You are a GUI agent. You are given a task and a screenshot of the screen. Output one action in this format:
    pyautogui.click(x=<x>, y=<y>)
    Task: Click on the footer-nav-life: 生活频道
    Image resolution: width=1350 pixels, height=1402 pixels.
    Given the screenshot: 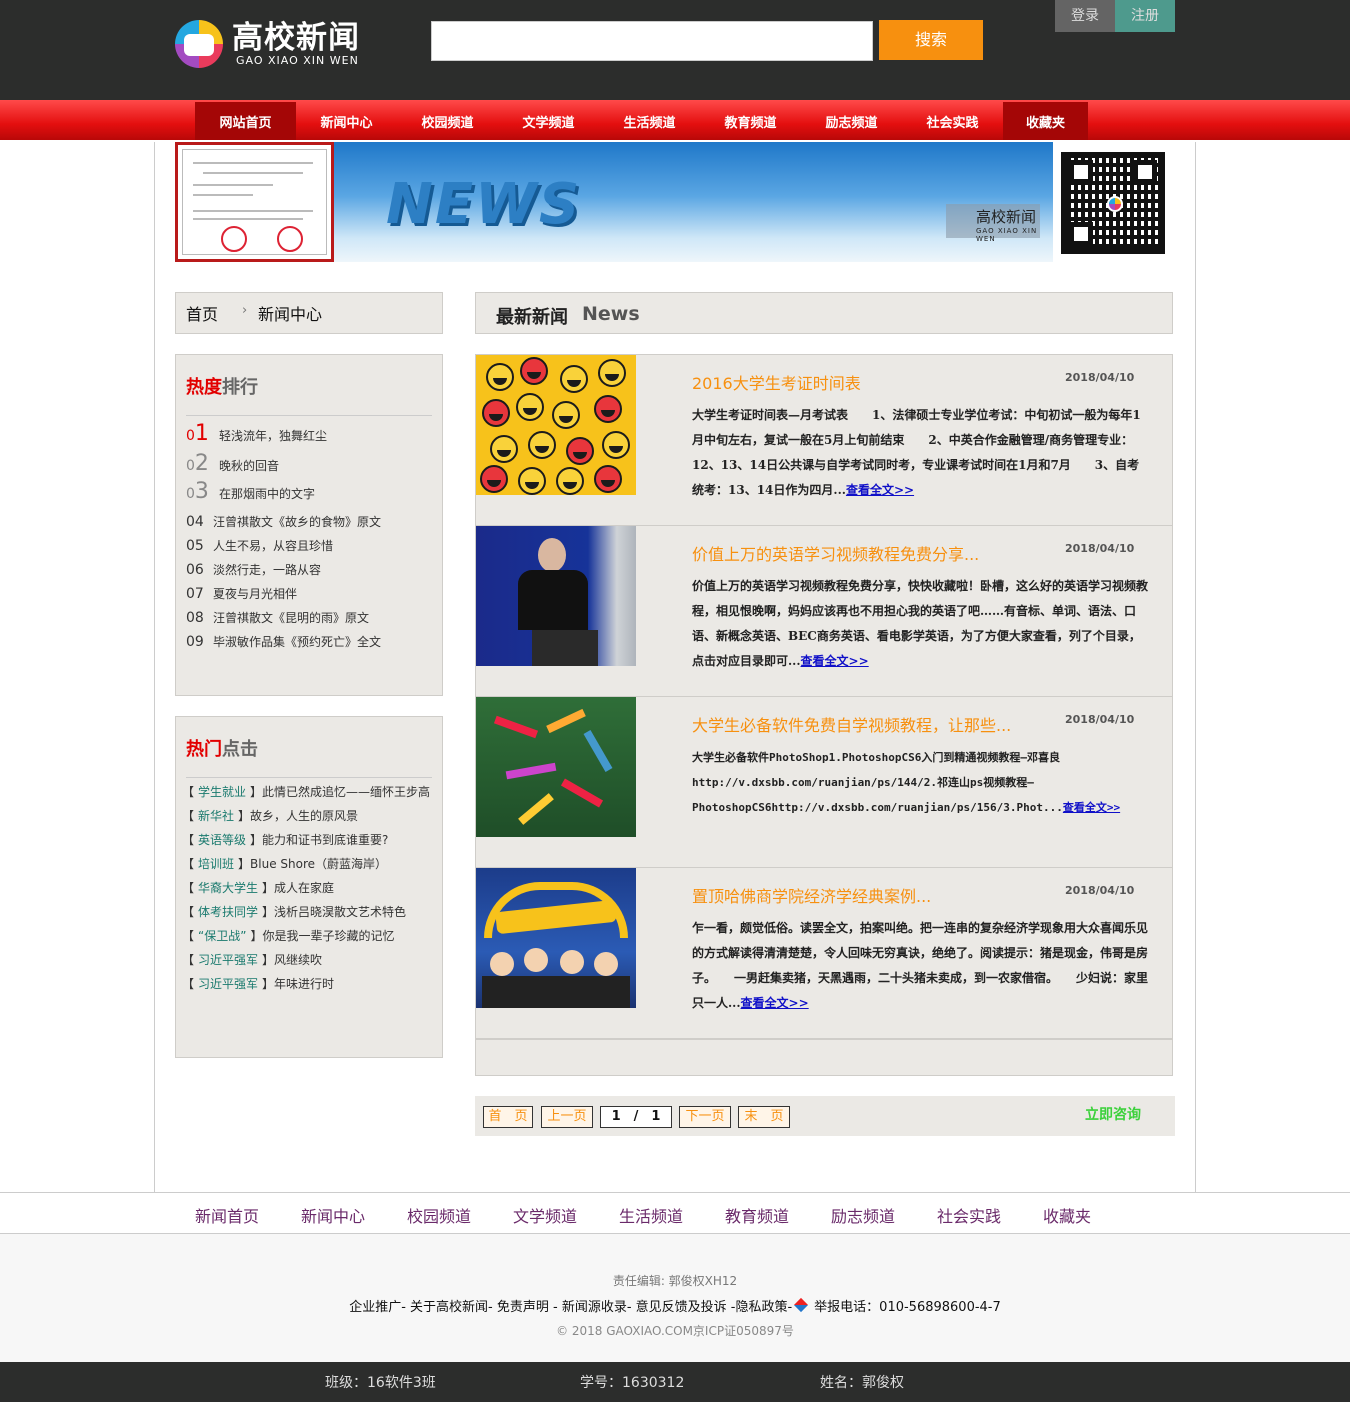 What is the action you would take?
    pyautogui.click(x=651, y=1215)
    